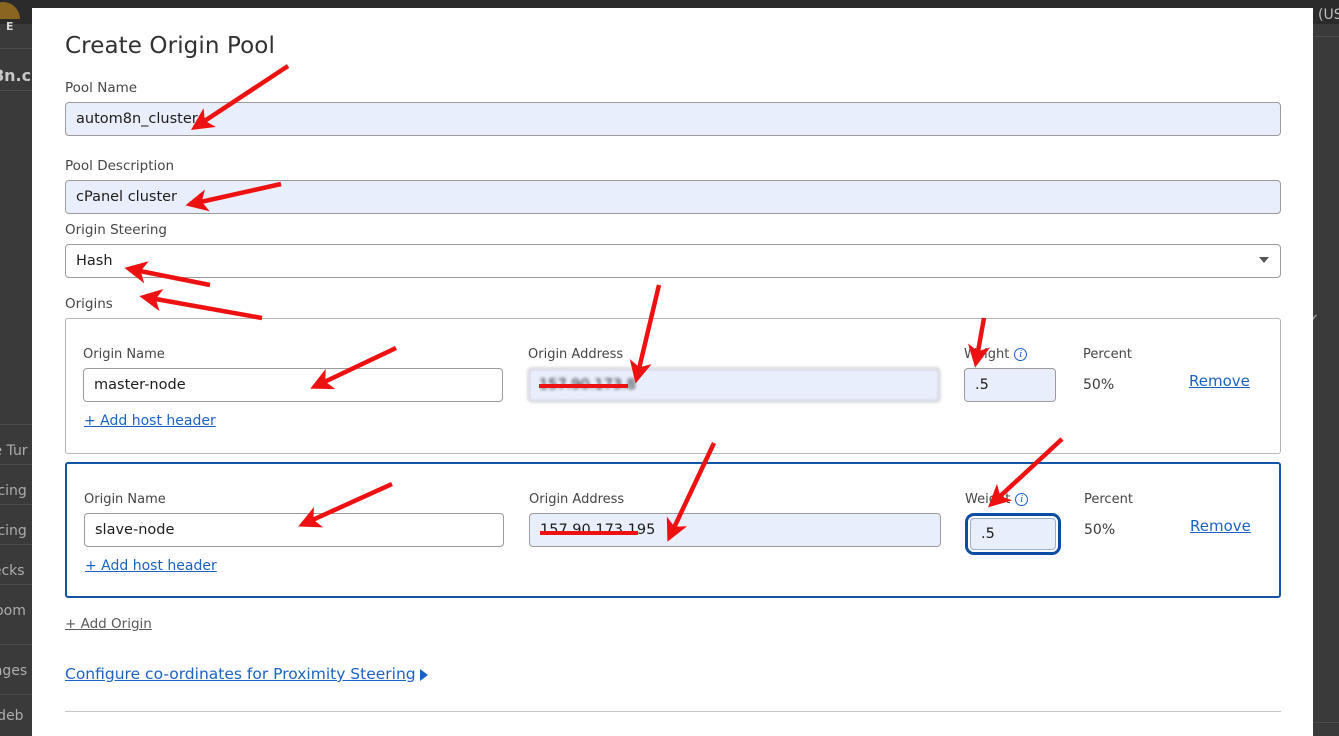  Describe the element at coordinates (101, 88) in the screenshot. I see `pool-name-label: Pool Name` at that location.